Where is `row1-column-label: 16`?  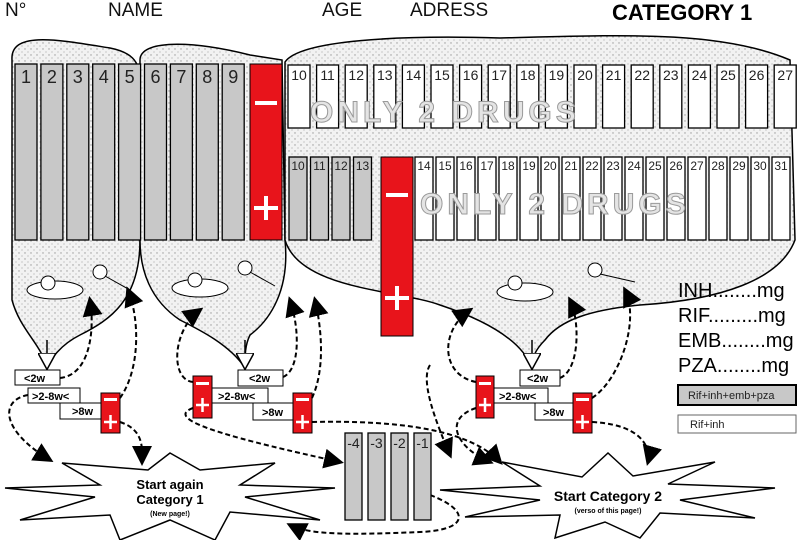
row1-column-label: 16 is located at coordinates (471, 75).